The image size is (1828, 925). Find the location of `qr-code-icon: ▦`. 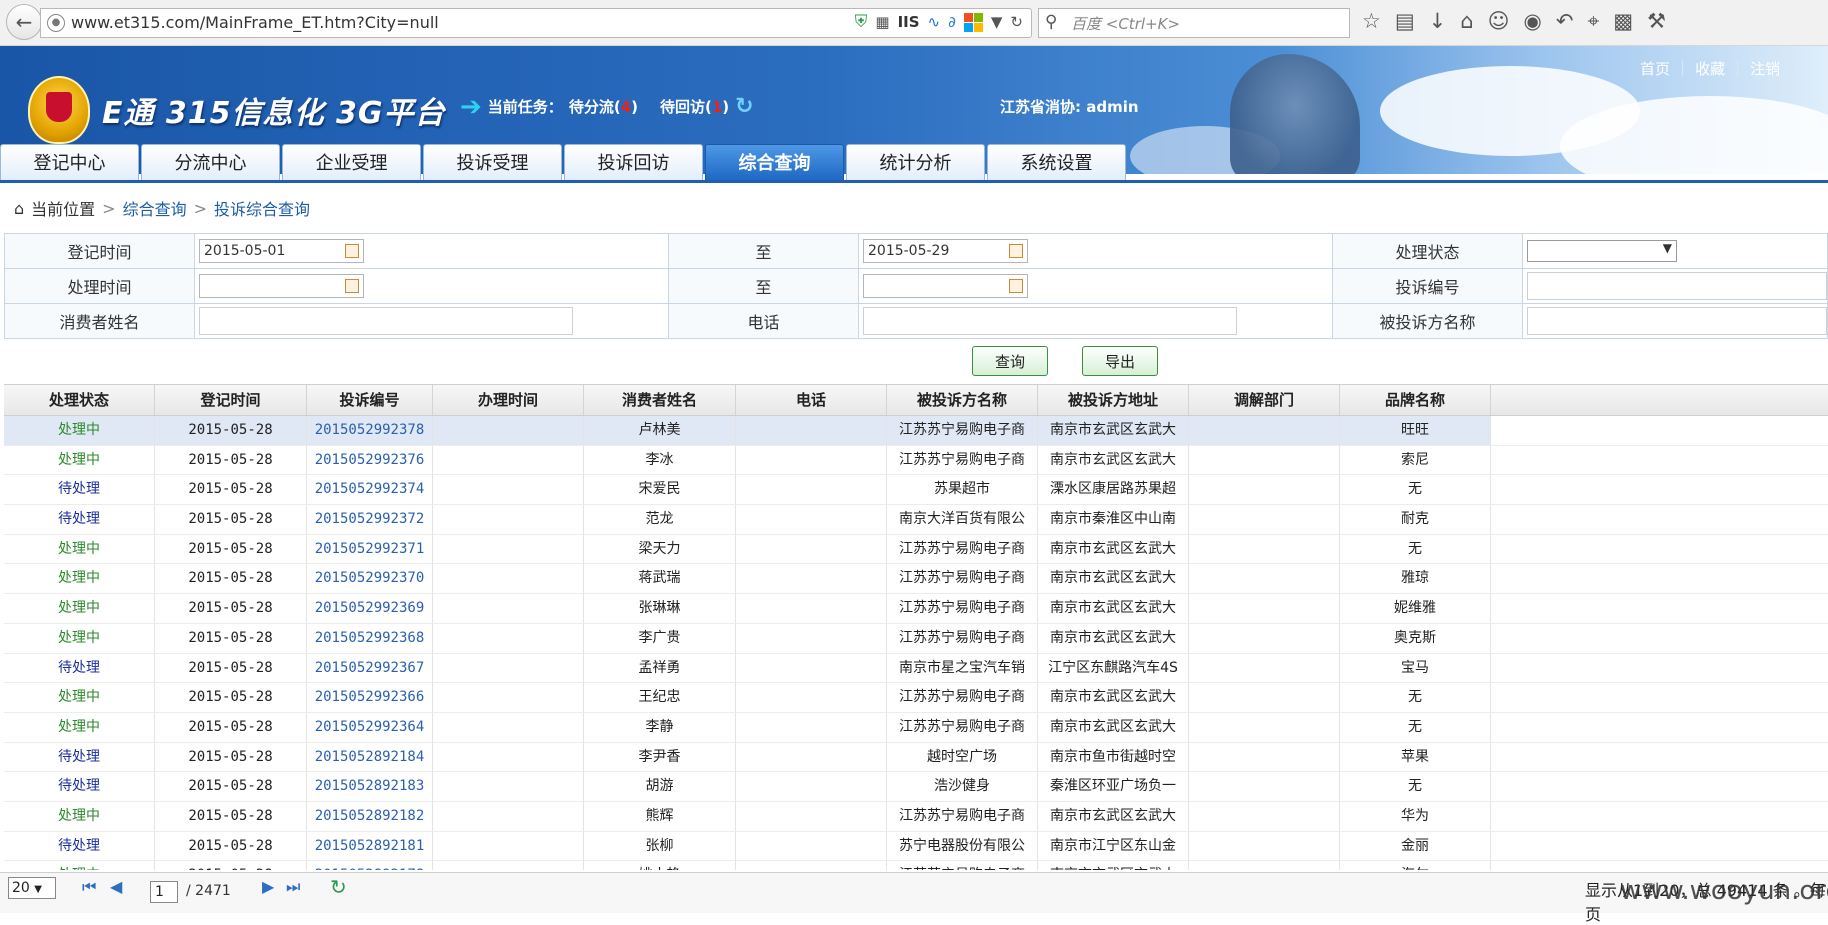

qr-code-icon: ▦ is located at coordinates (882, 22).